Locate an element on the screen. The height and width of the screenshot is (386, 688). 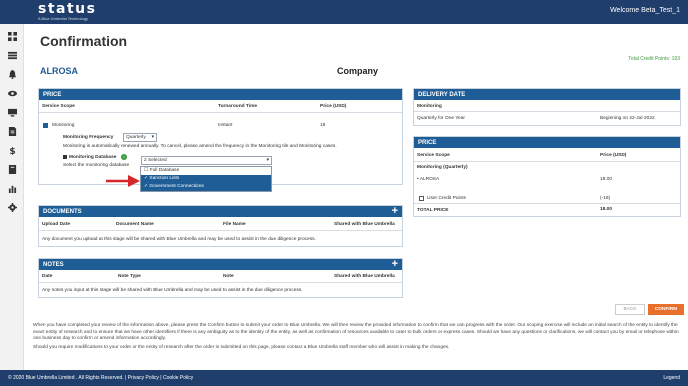
database-square-icon is located at coordinates (65, 157).